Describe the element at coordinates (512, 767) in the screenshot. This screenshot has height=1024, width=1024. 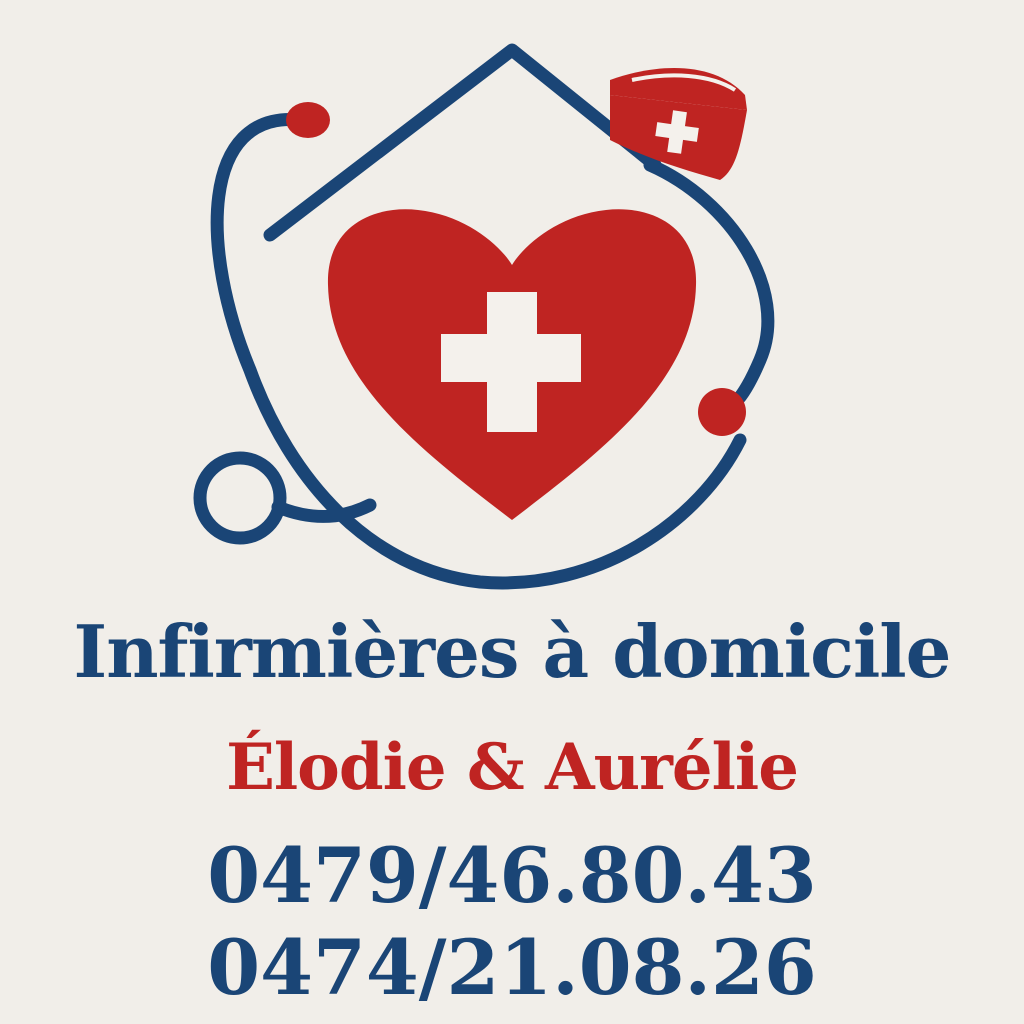
I see `subtitle: Élodie & Aurélie` at that location.